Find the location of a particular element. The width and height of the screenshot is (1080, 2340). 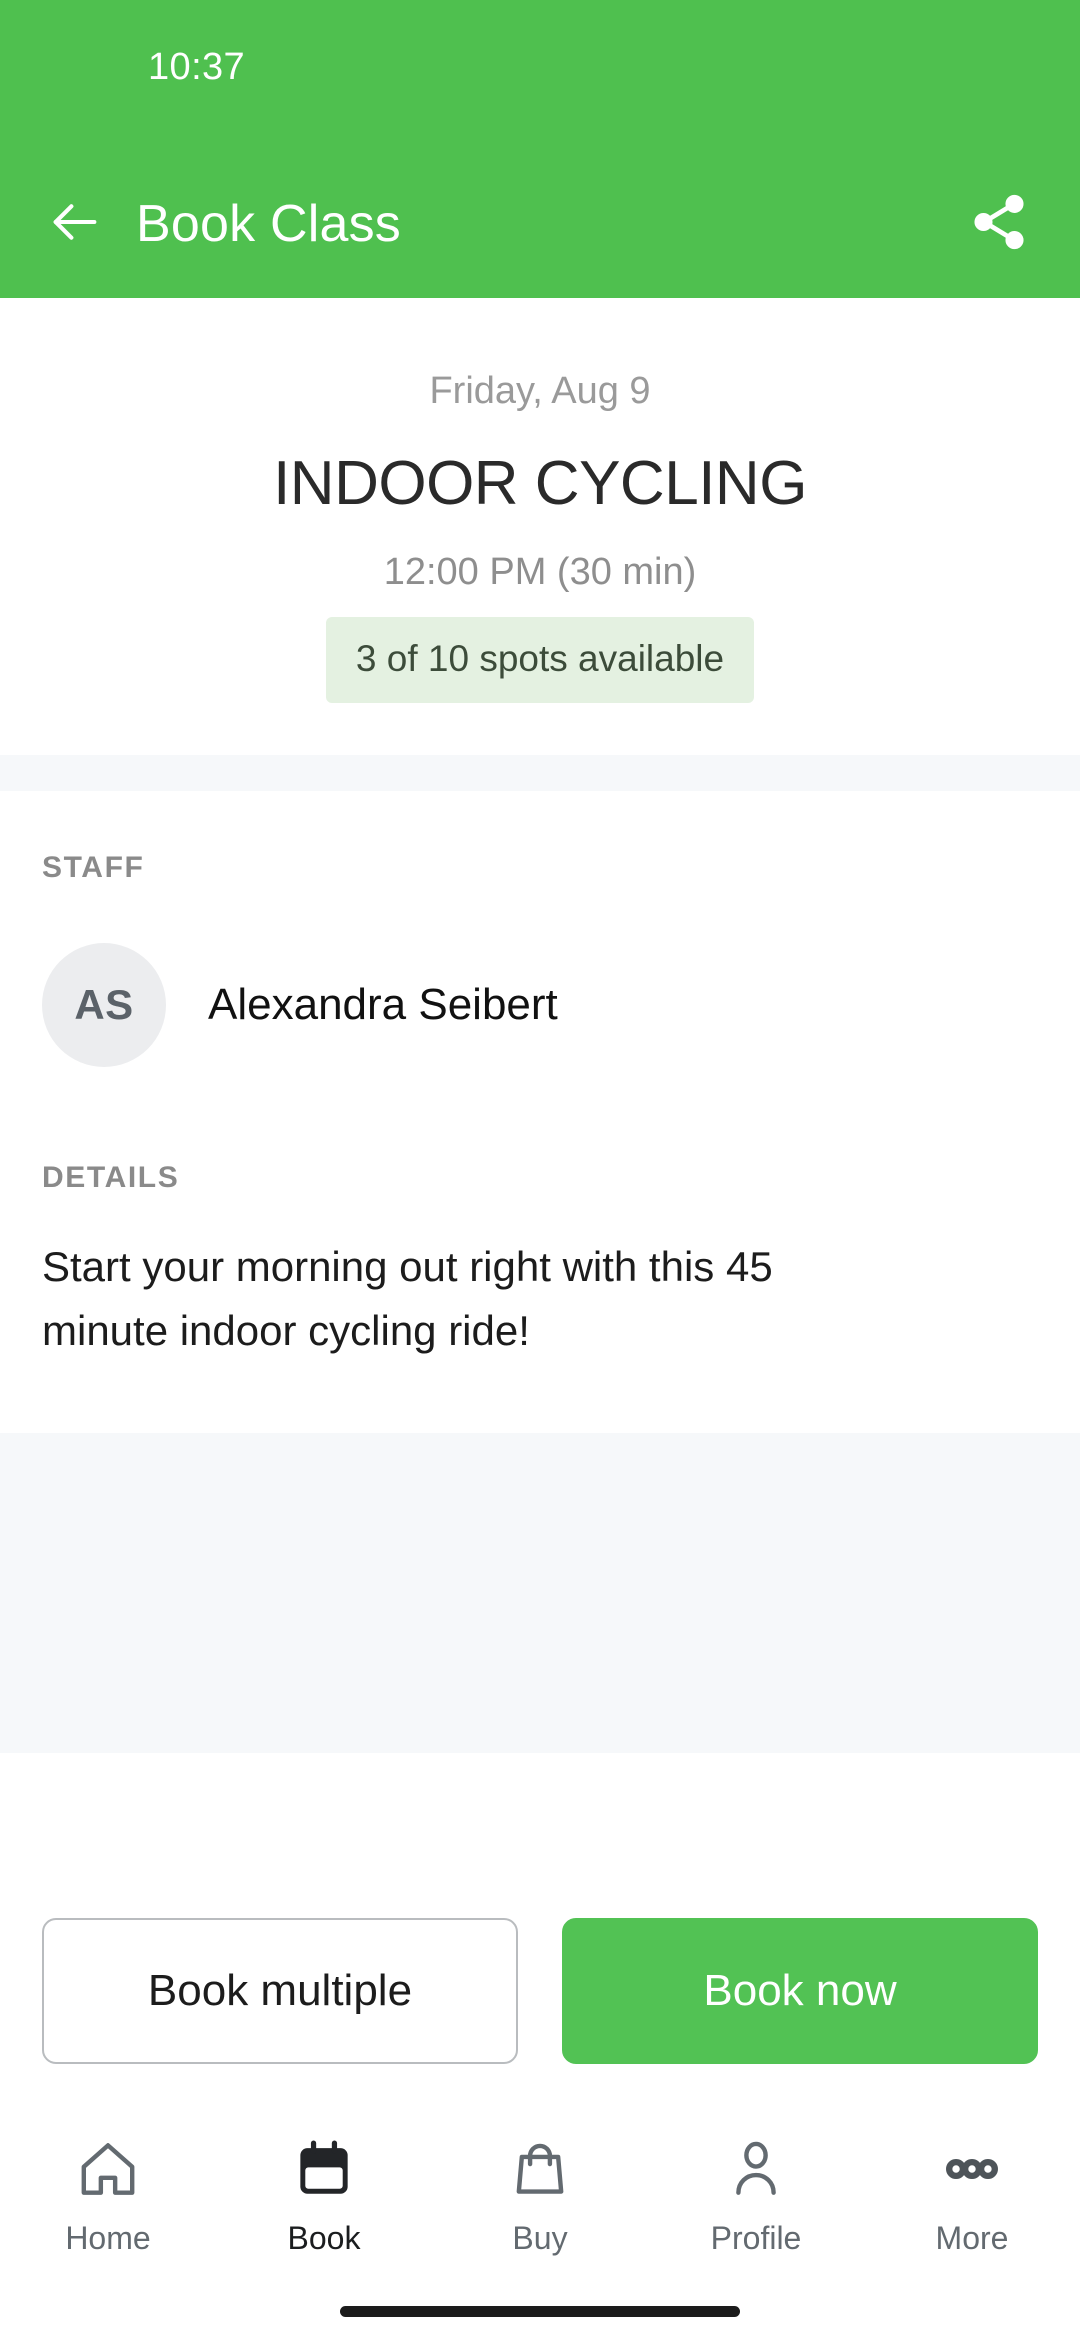

bottom-navigation: Home Book Buy Profile More is located at coordinates (540, 2196).